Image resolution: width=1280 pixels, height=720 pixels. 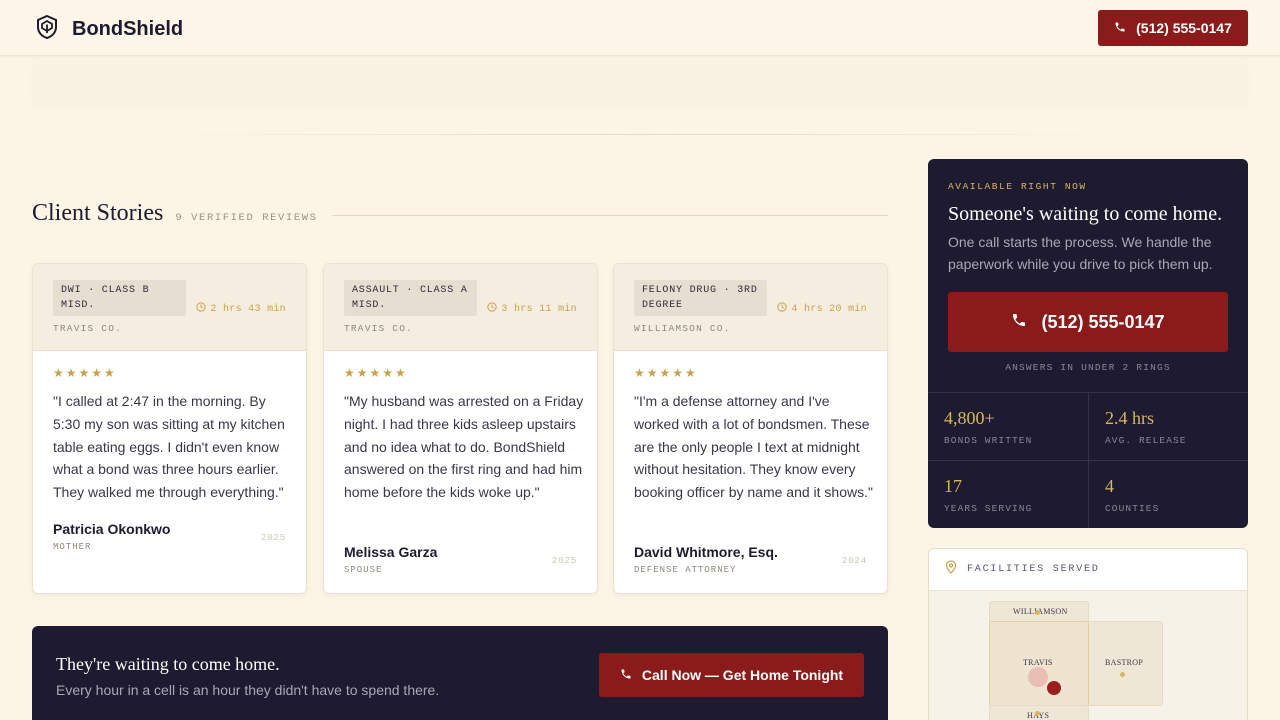 What do you see at coordinates (1146, 440) in the screenshot?
I see `stat-label: AVG. RELEASE` at bounding box center [1146, 440].